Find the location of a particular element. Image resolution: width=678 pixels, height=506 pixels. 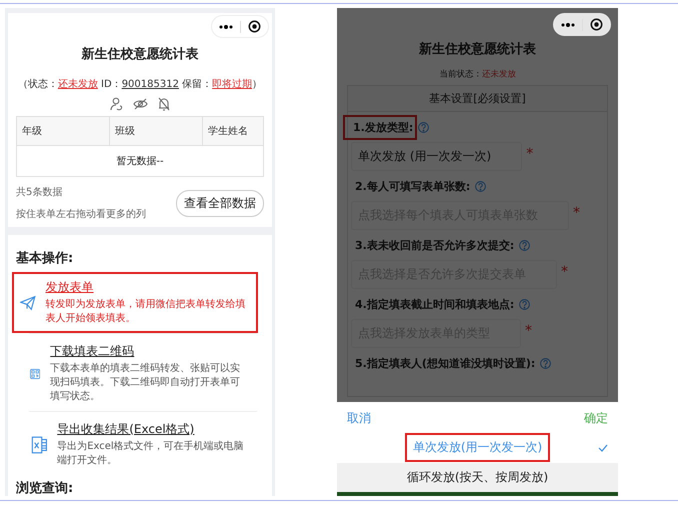

operation-description: 导出为Excel格式文件，可在手机端或电脑端打开文件。 is located at coordinates (151, 454).